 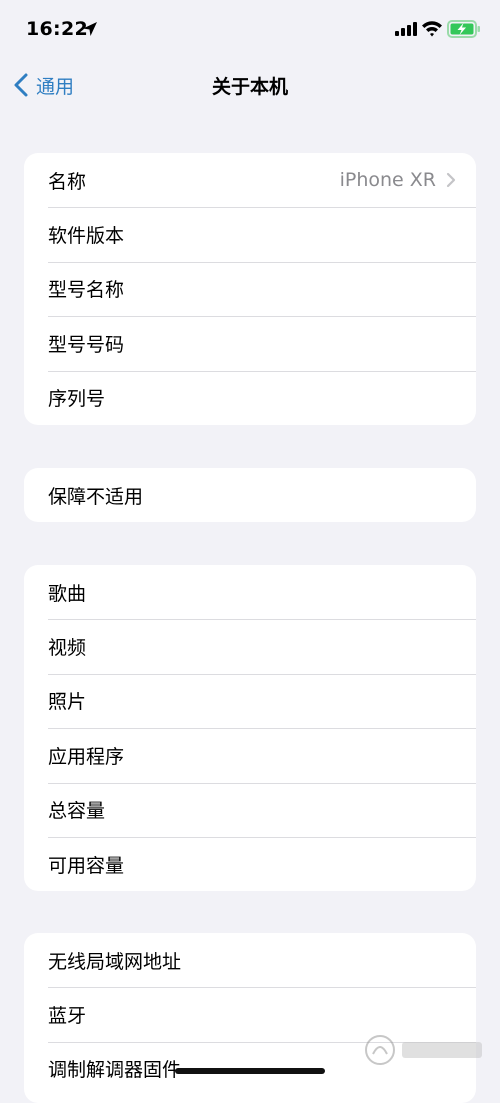 I want to click on cellular-signal-icon, so click(x=406, y=29).